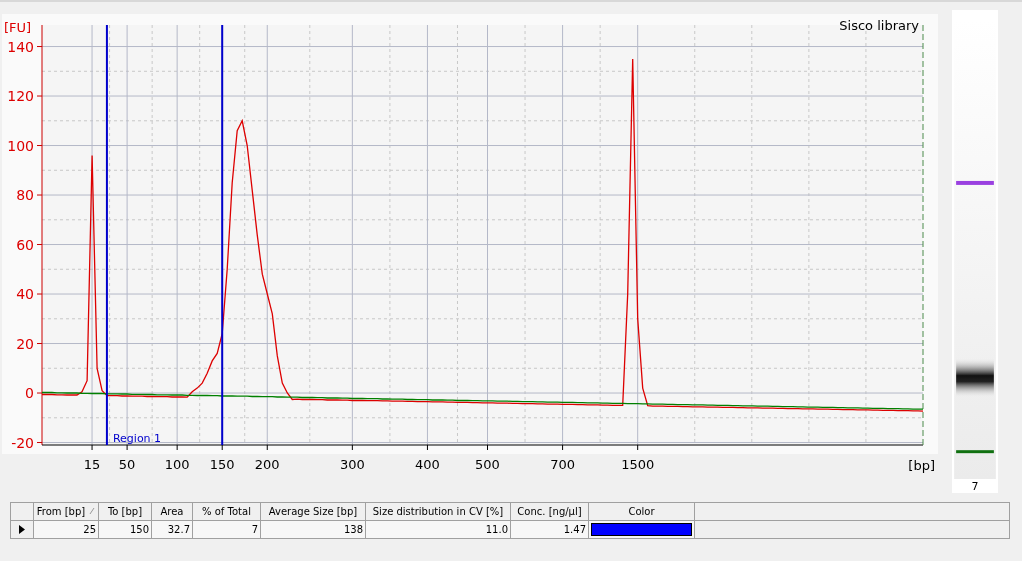 The height and width of the screenshot is (561, 1022). Describe the element at coordinates (125, 529) in the screenshot. I see `table-cell: 150` at that location.